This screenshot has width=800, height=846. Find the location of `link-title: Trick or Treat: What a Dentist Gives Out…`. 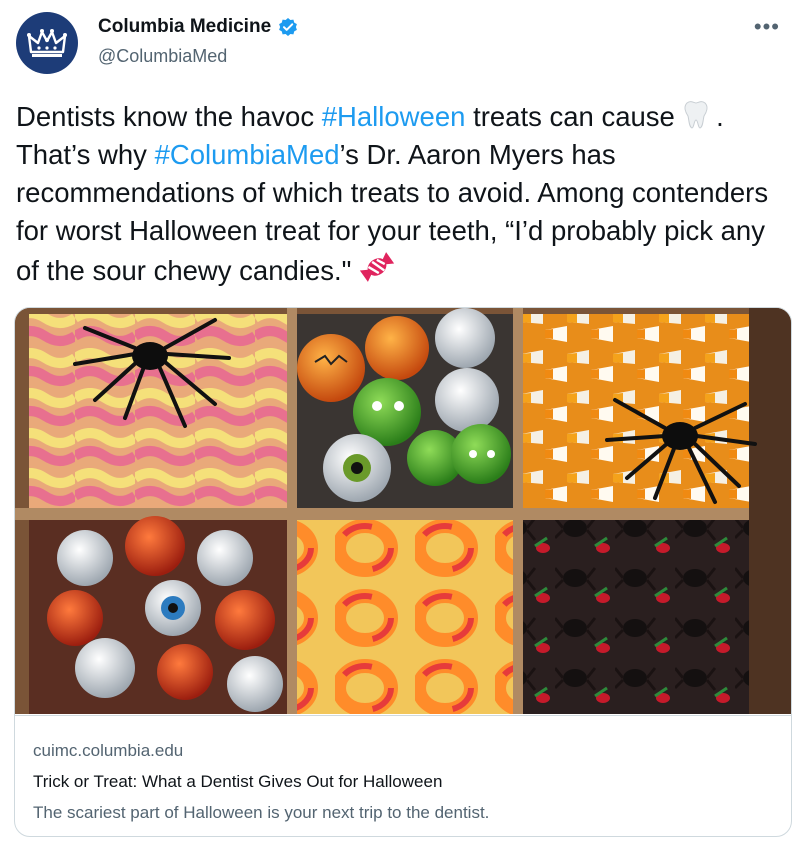

link-title: Trick or Treat: What a Dentist Gives Out… is located at coordinates (238, 781).